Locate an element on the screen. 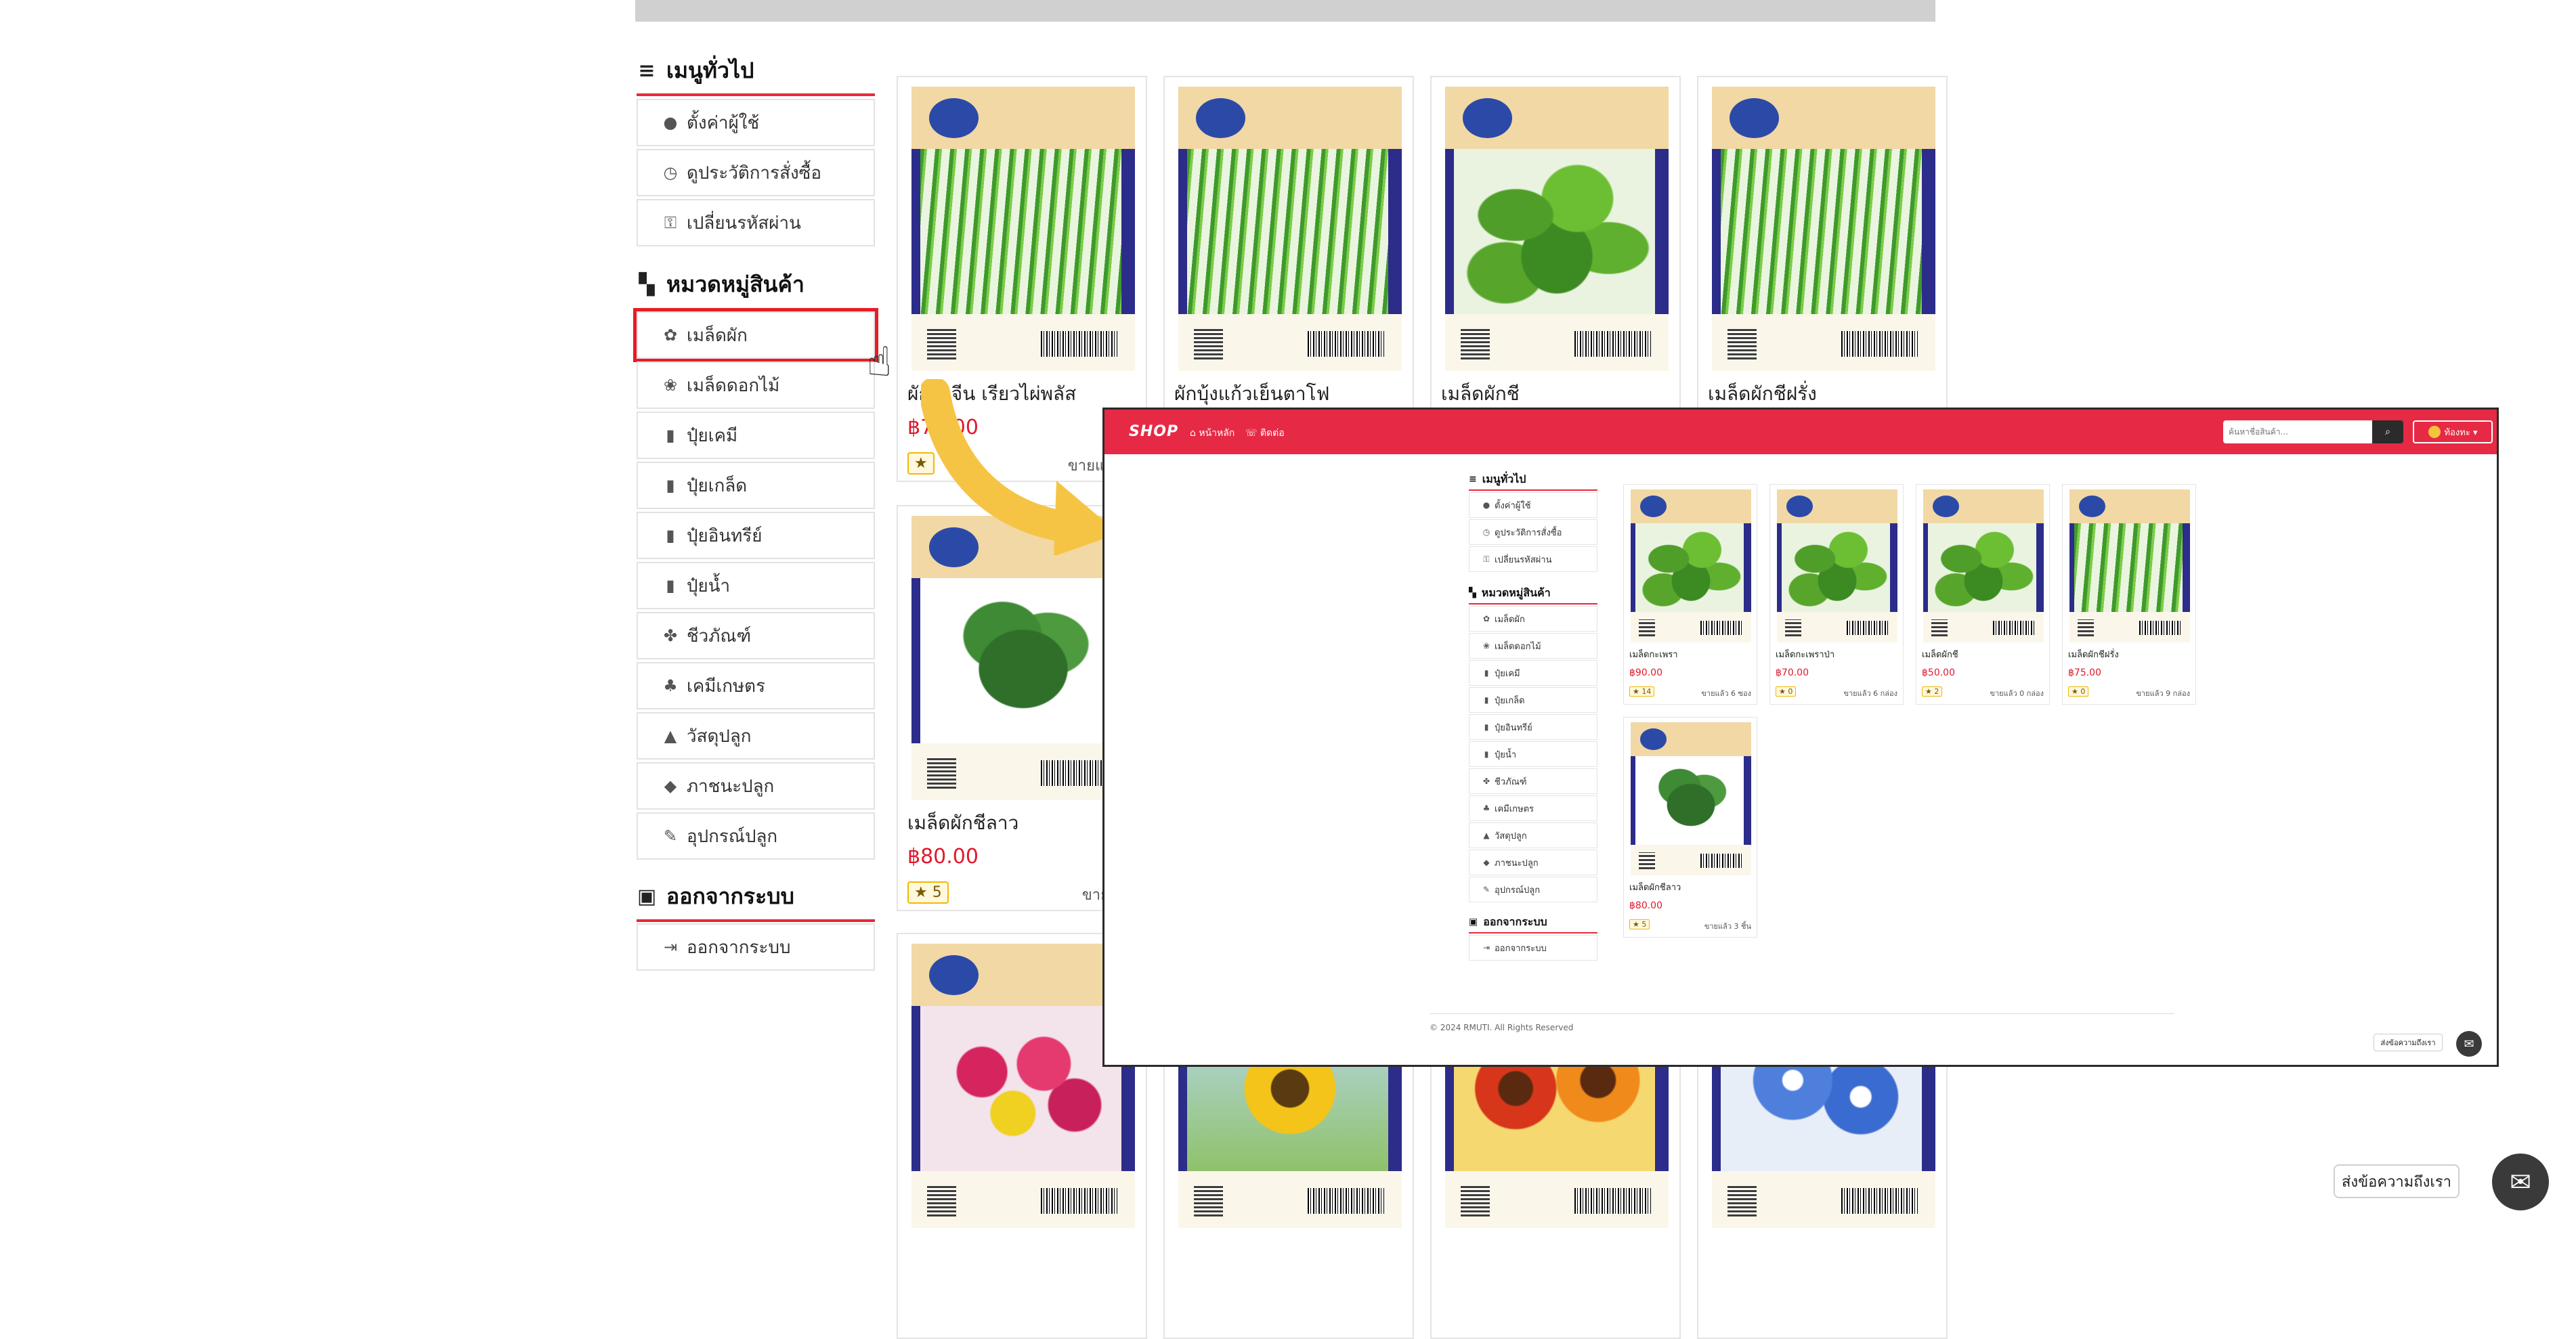 The width and height of the screenshot is (2576, 1339). overlay-sidebar-item-category-3: ▮ ปุ๋ยเกล็ด is located at coordinates (1533, 700).